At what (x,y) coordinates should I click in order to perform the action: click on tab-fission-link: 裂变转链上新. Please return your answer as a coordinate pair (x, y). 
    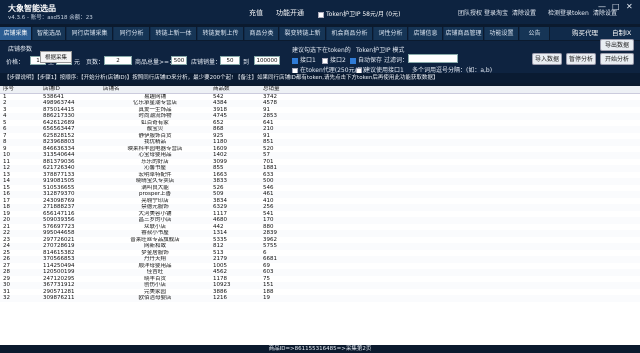
    Looking at the image, I should click on (303, 33).